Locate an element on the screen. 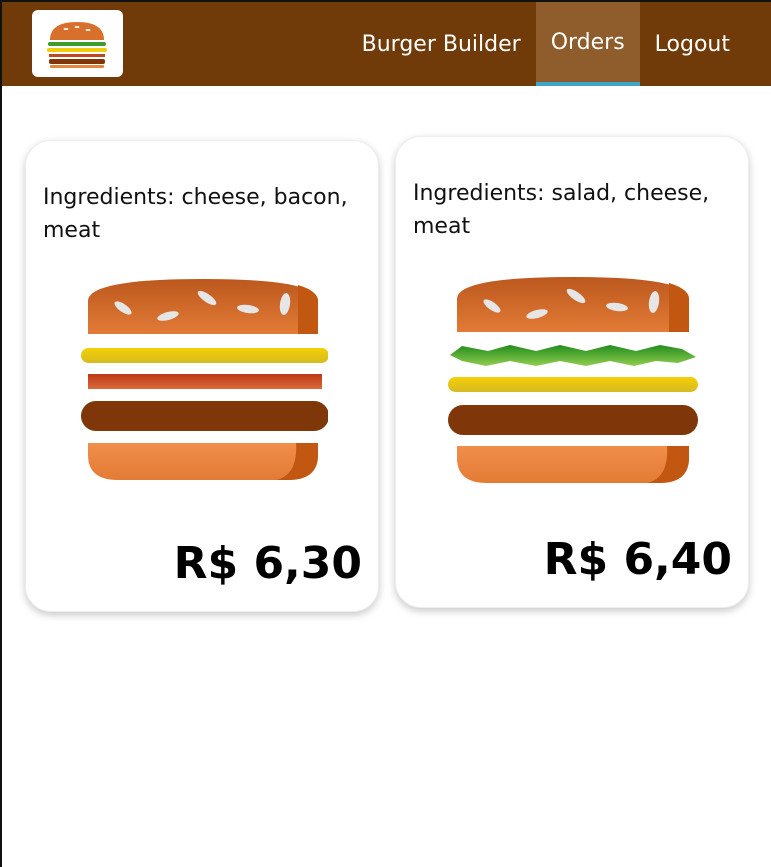 This screenshot has height=867, width=771. logo is located at coordinates (77, 43).